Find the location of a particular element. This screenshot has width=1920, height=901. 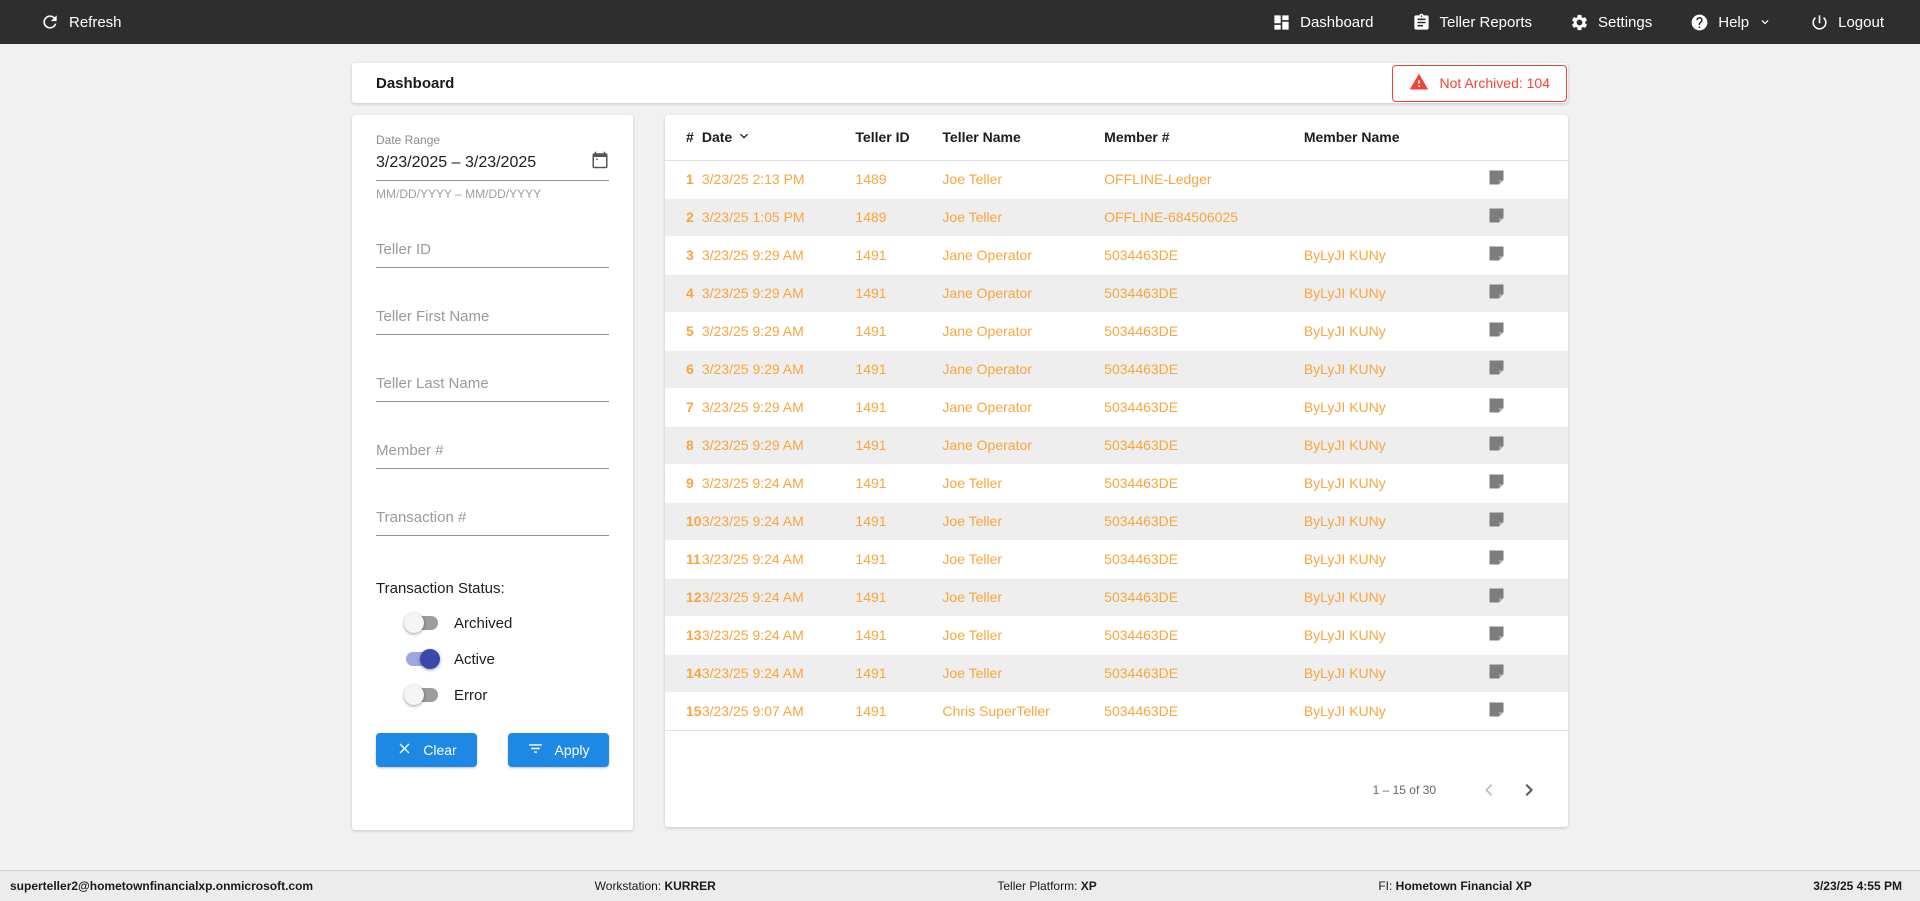

next-page-button is located at coordinates (1529, 790).